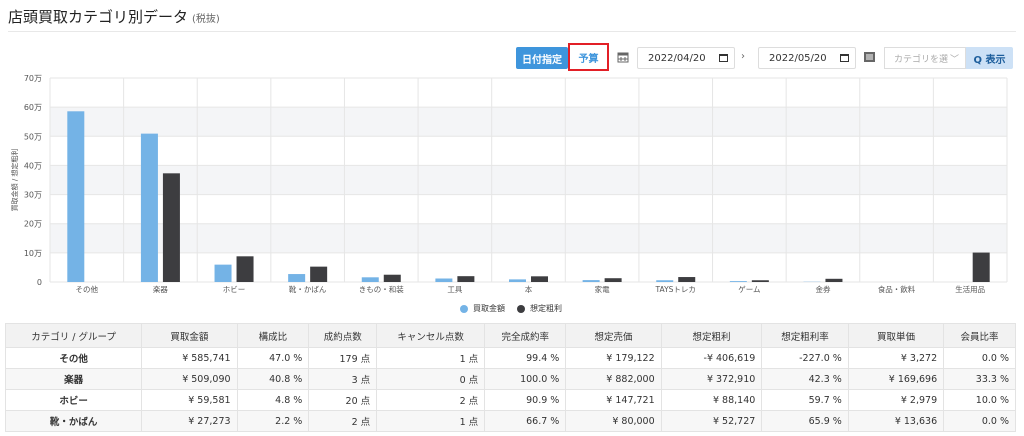 The height and width of the screenshot is (436, 1024). Describe the element at coordinates (896, 358) in the screenshot. I see `table-cell: ¥ 3,272` at that location.